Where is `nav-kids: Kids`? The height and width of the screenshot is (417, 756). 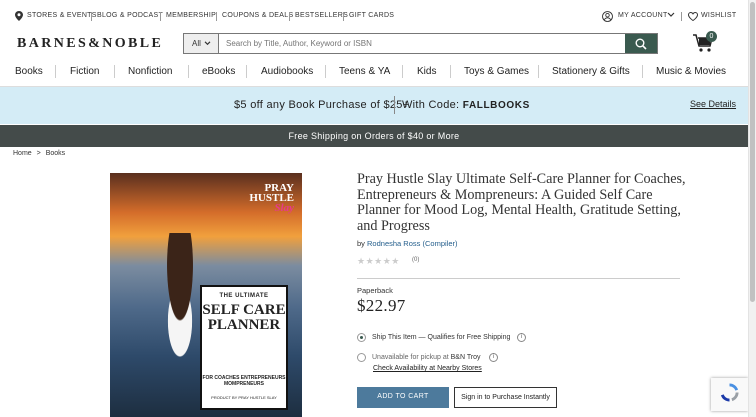 nav-kids: Kids is located at coordinates (426, 71).